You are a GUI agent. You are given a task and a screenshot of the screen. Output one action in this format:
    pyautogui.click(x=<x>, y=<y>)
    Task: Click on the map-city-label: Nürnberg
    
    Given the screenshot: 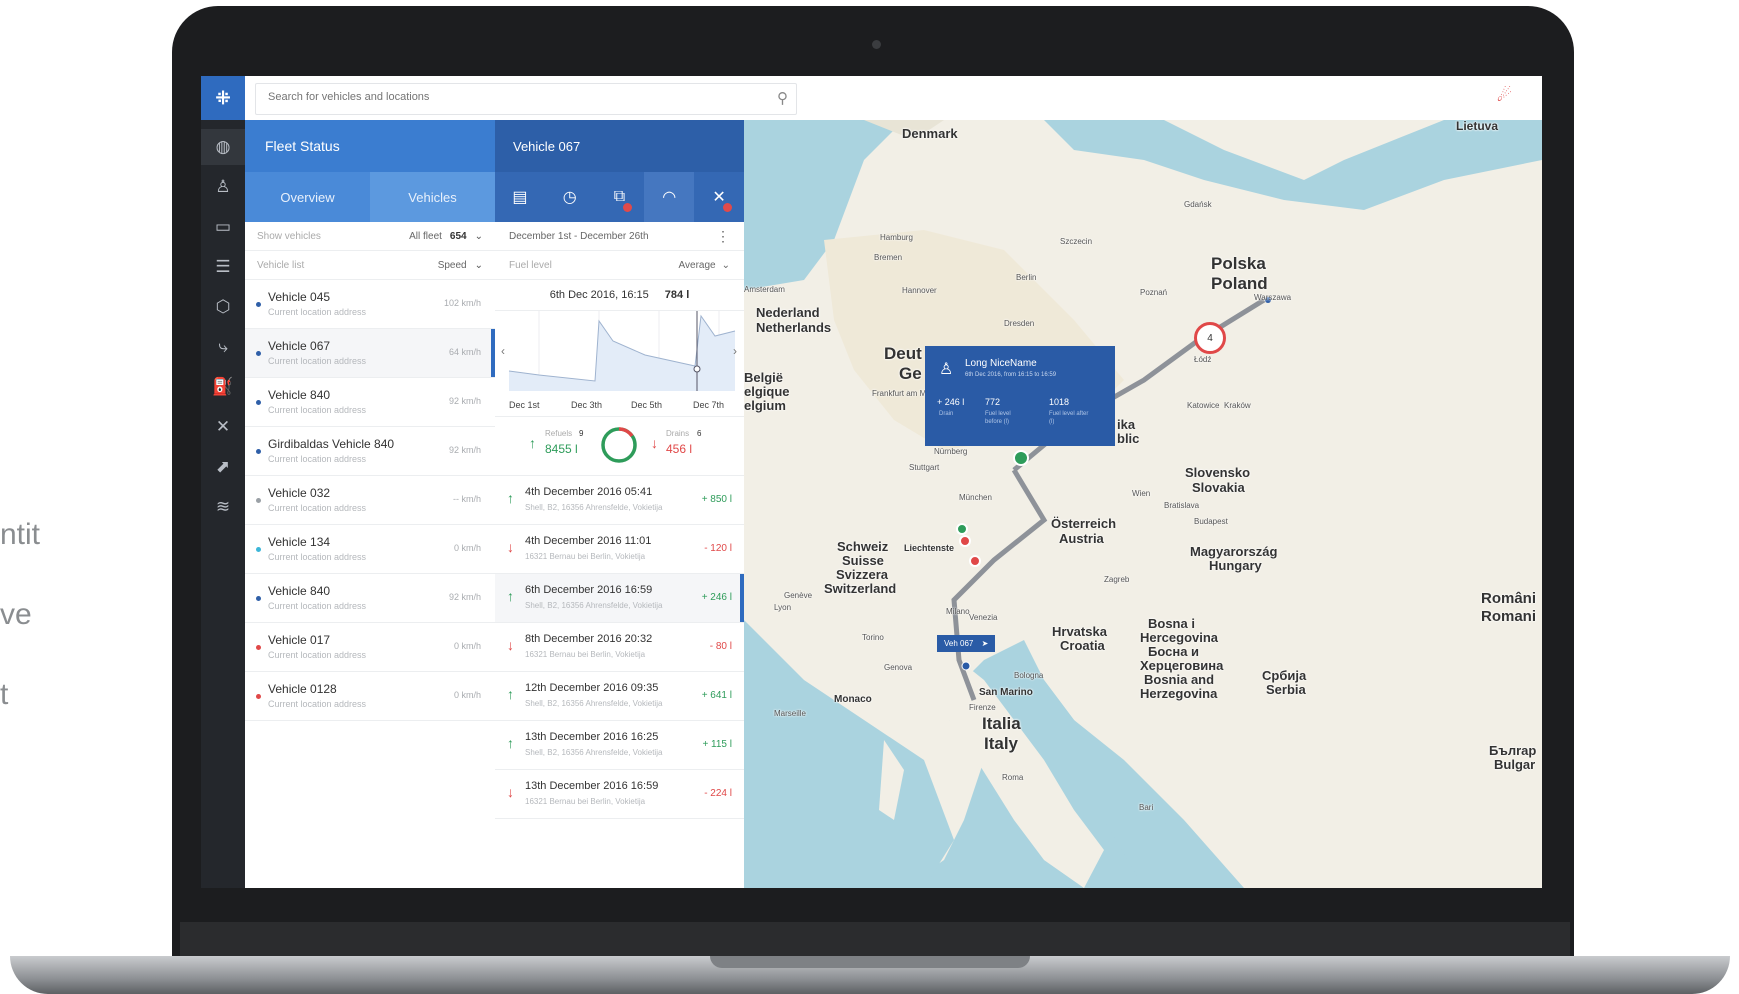 What is the action you would take?
    pyautogui.click(x=951, y=451)
    